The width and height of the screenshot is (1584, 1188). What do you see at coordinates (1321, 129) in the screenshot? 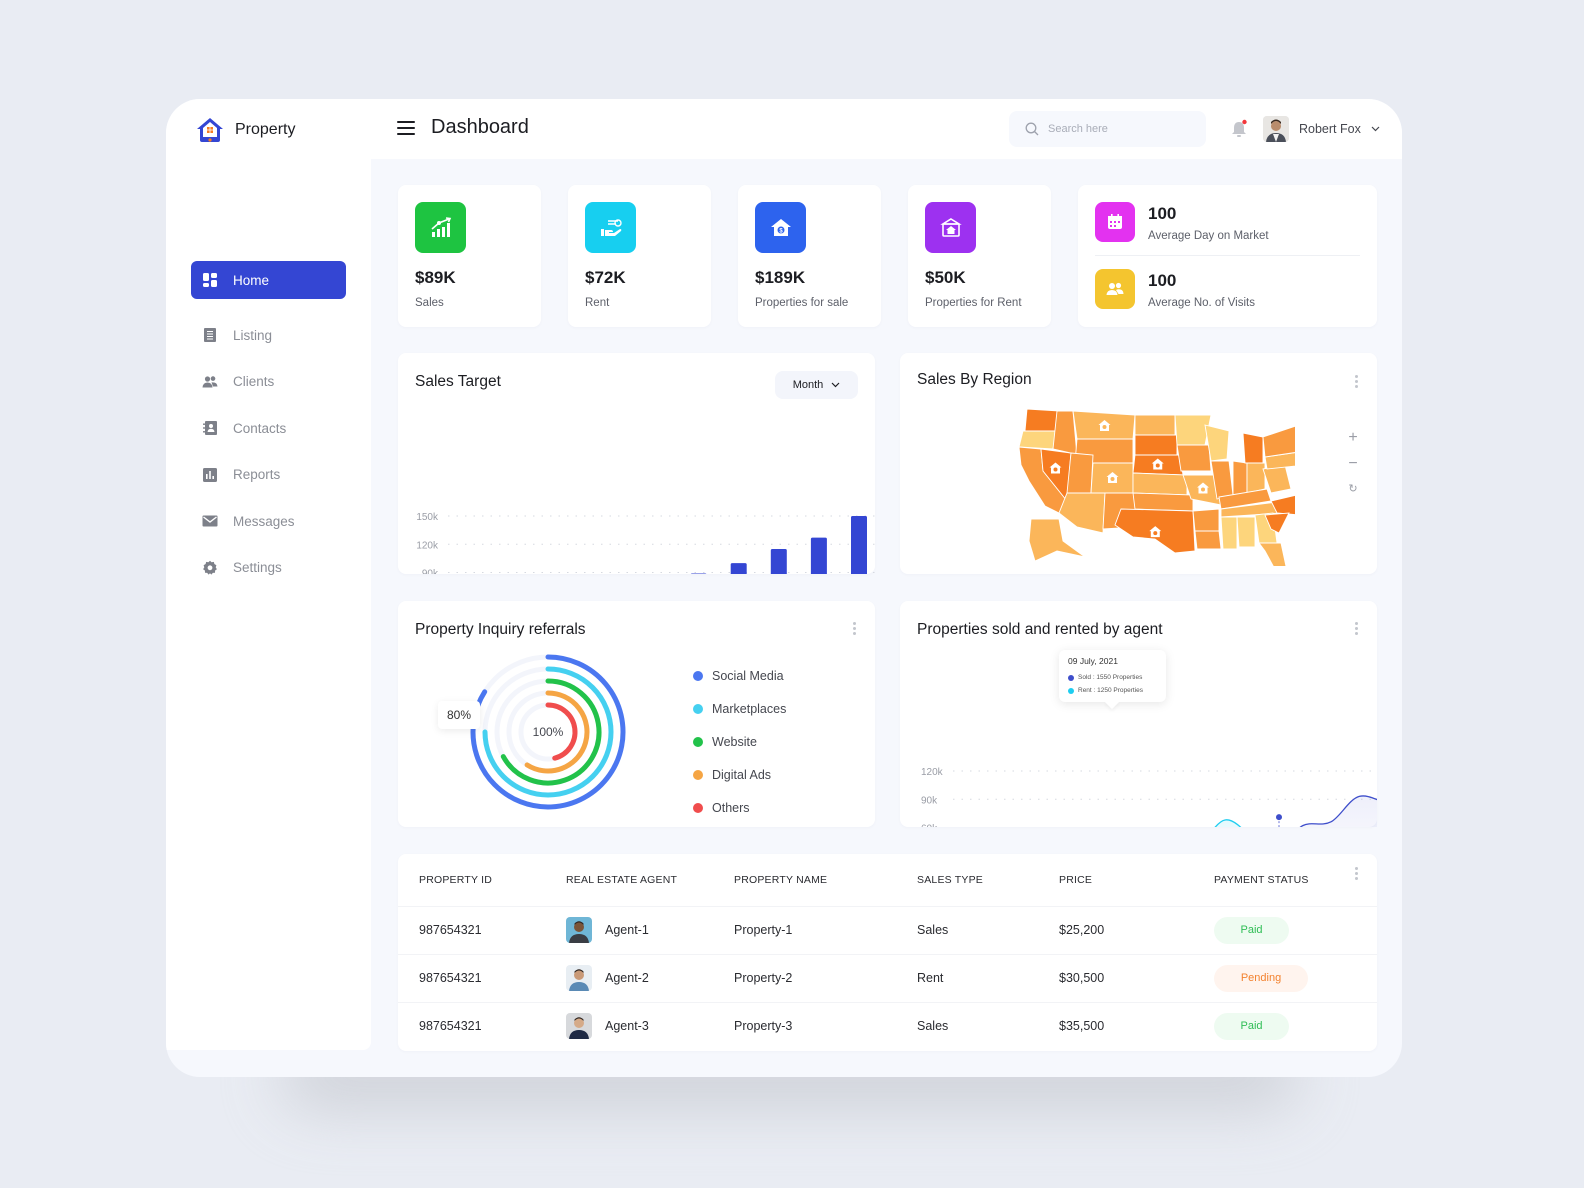
I see `user-menu: Robert Fox` at bounding box center [1321, 129].